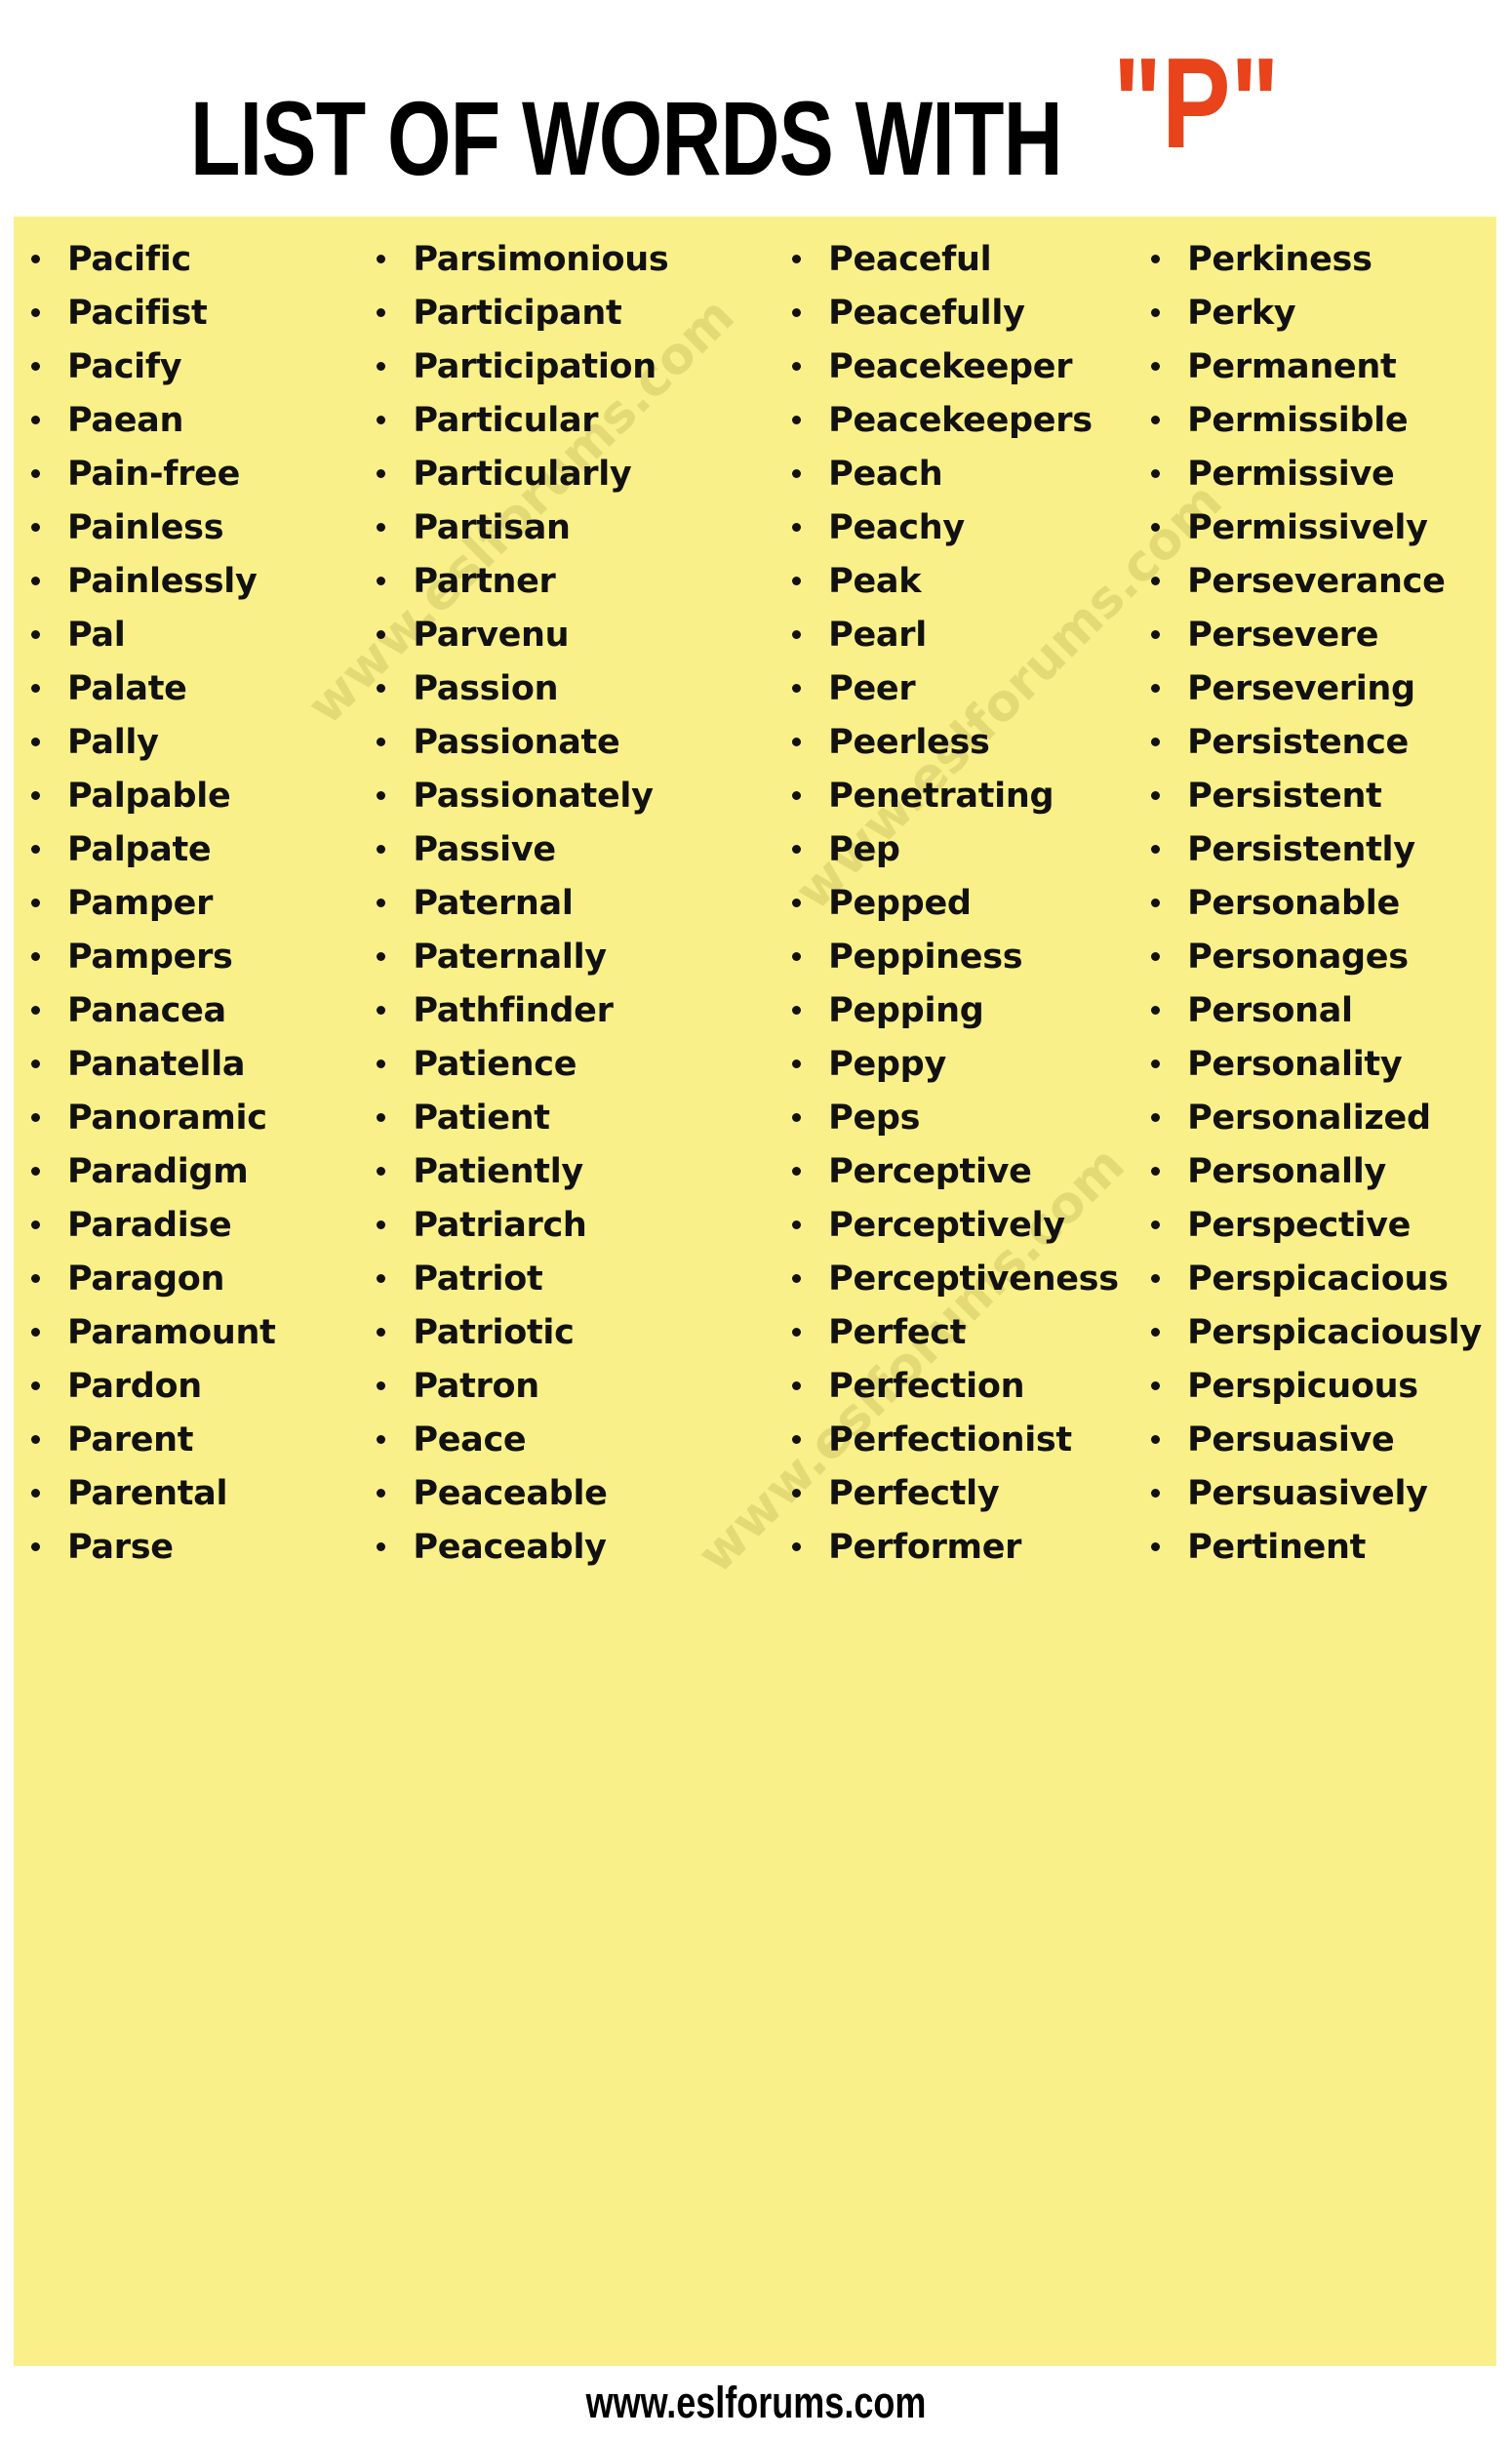 The height and width of the screenshot is (2439, 1512). What do you see at coordinates (470, 1439) in the screenshot?
I see `word-label: Peace` at bounding box center [470, 1439].